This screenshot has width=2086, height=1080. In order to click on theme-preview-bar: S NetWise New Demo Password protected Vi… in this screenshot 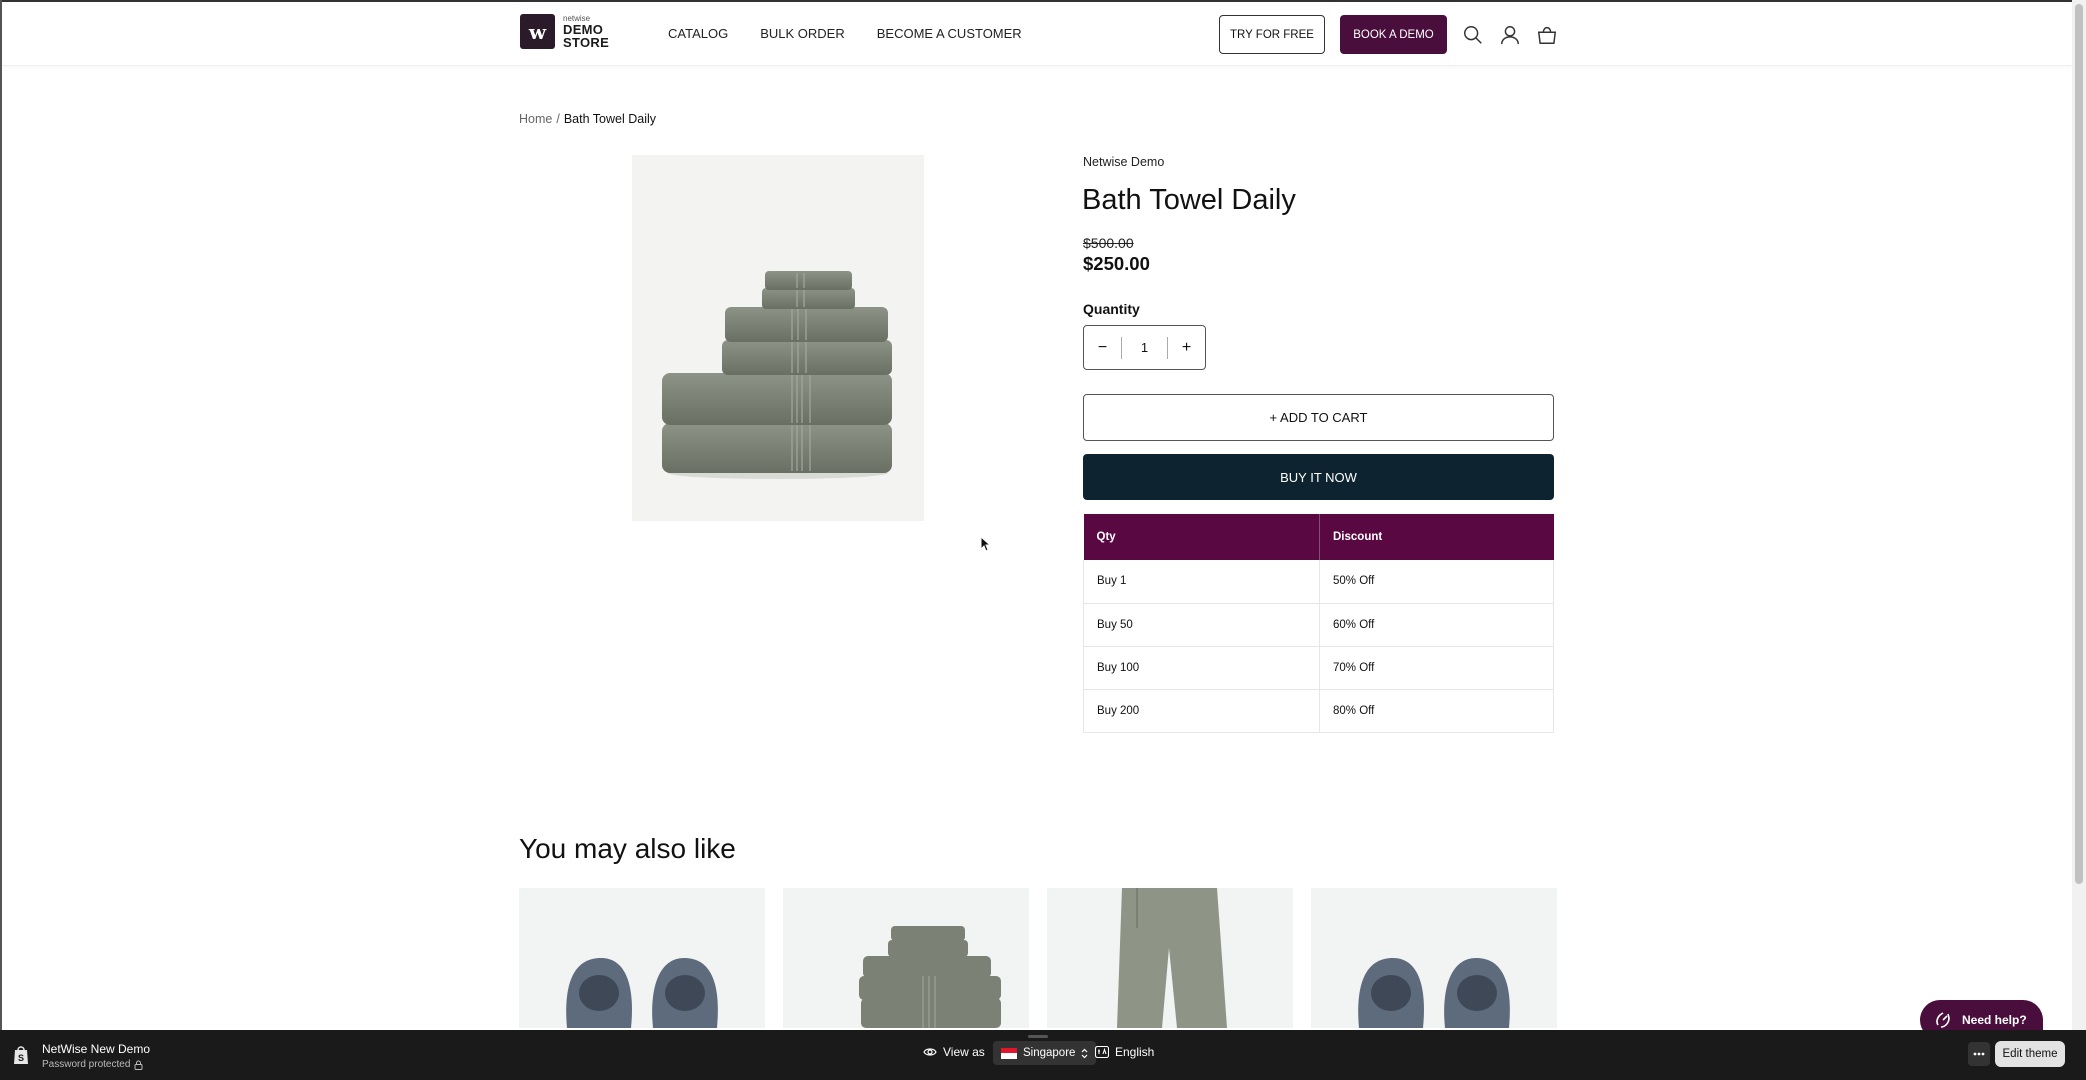, I will do `click(1043, 1055)`.